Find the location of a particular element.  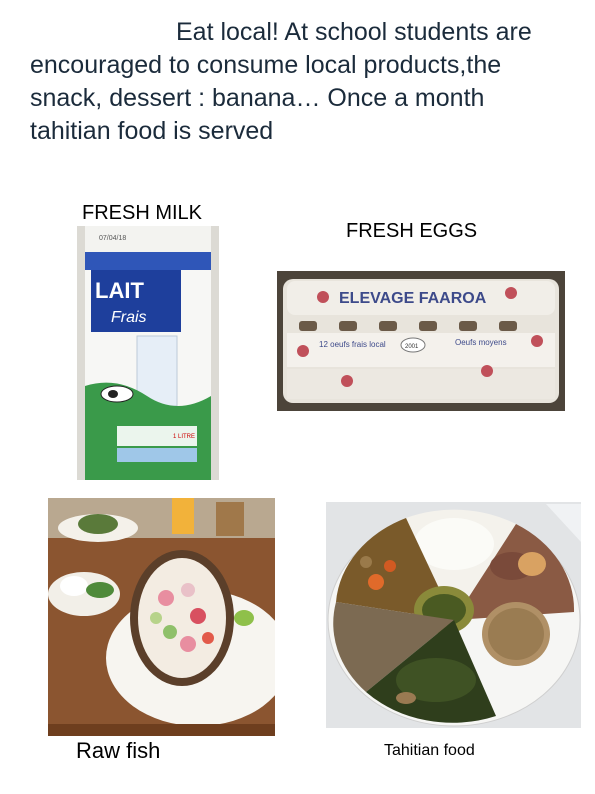

egg-label-2: Oeufs moyens is located at coordinates (481, 342).